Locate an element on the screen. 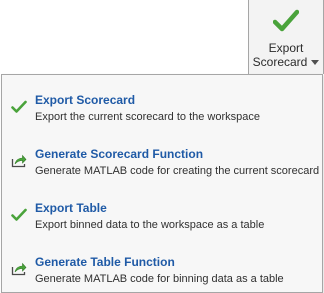  menu-item-title: Export Scorecard is located at coordinates (85, 100).